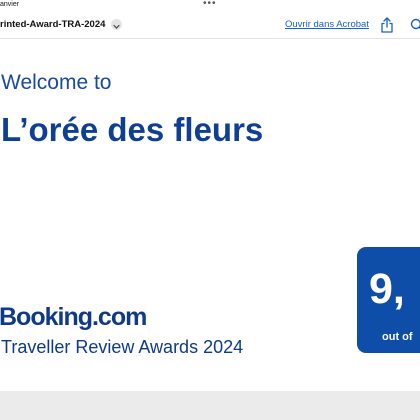 The image size is (420, 420). I want to click on award-title: Traveller Review Awards 2024, so click(122, 347).